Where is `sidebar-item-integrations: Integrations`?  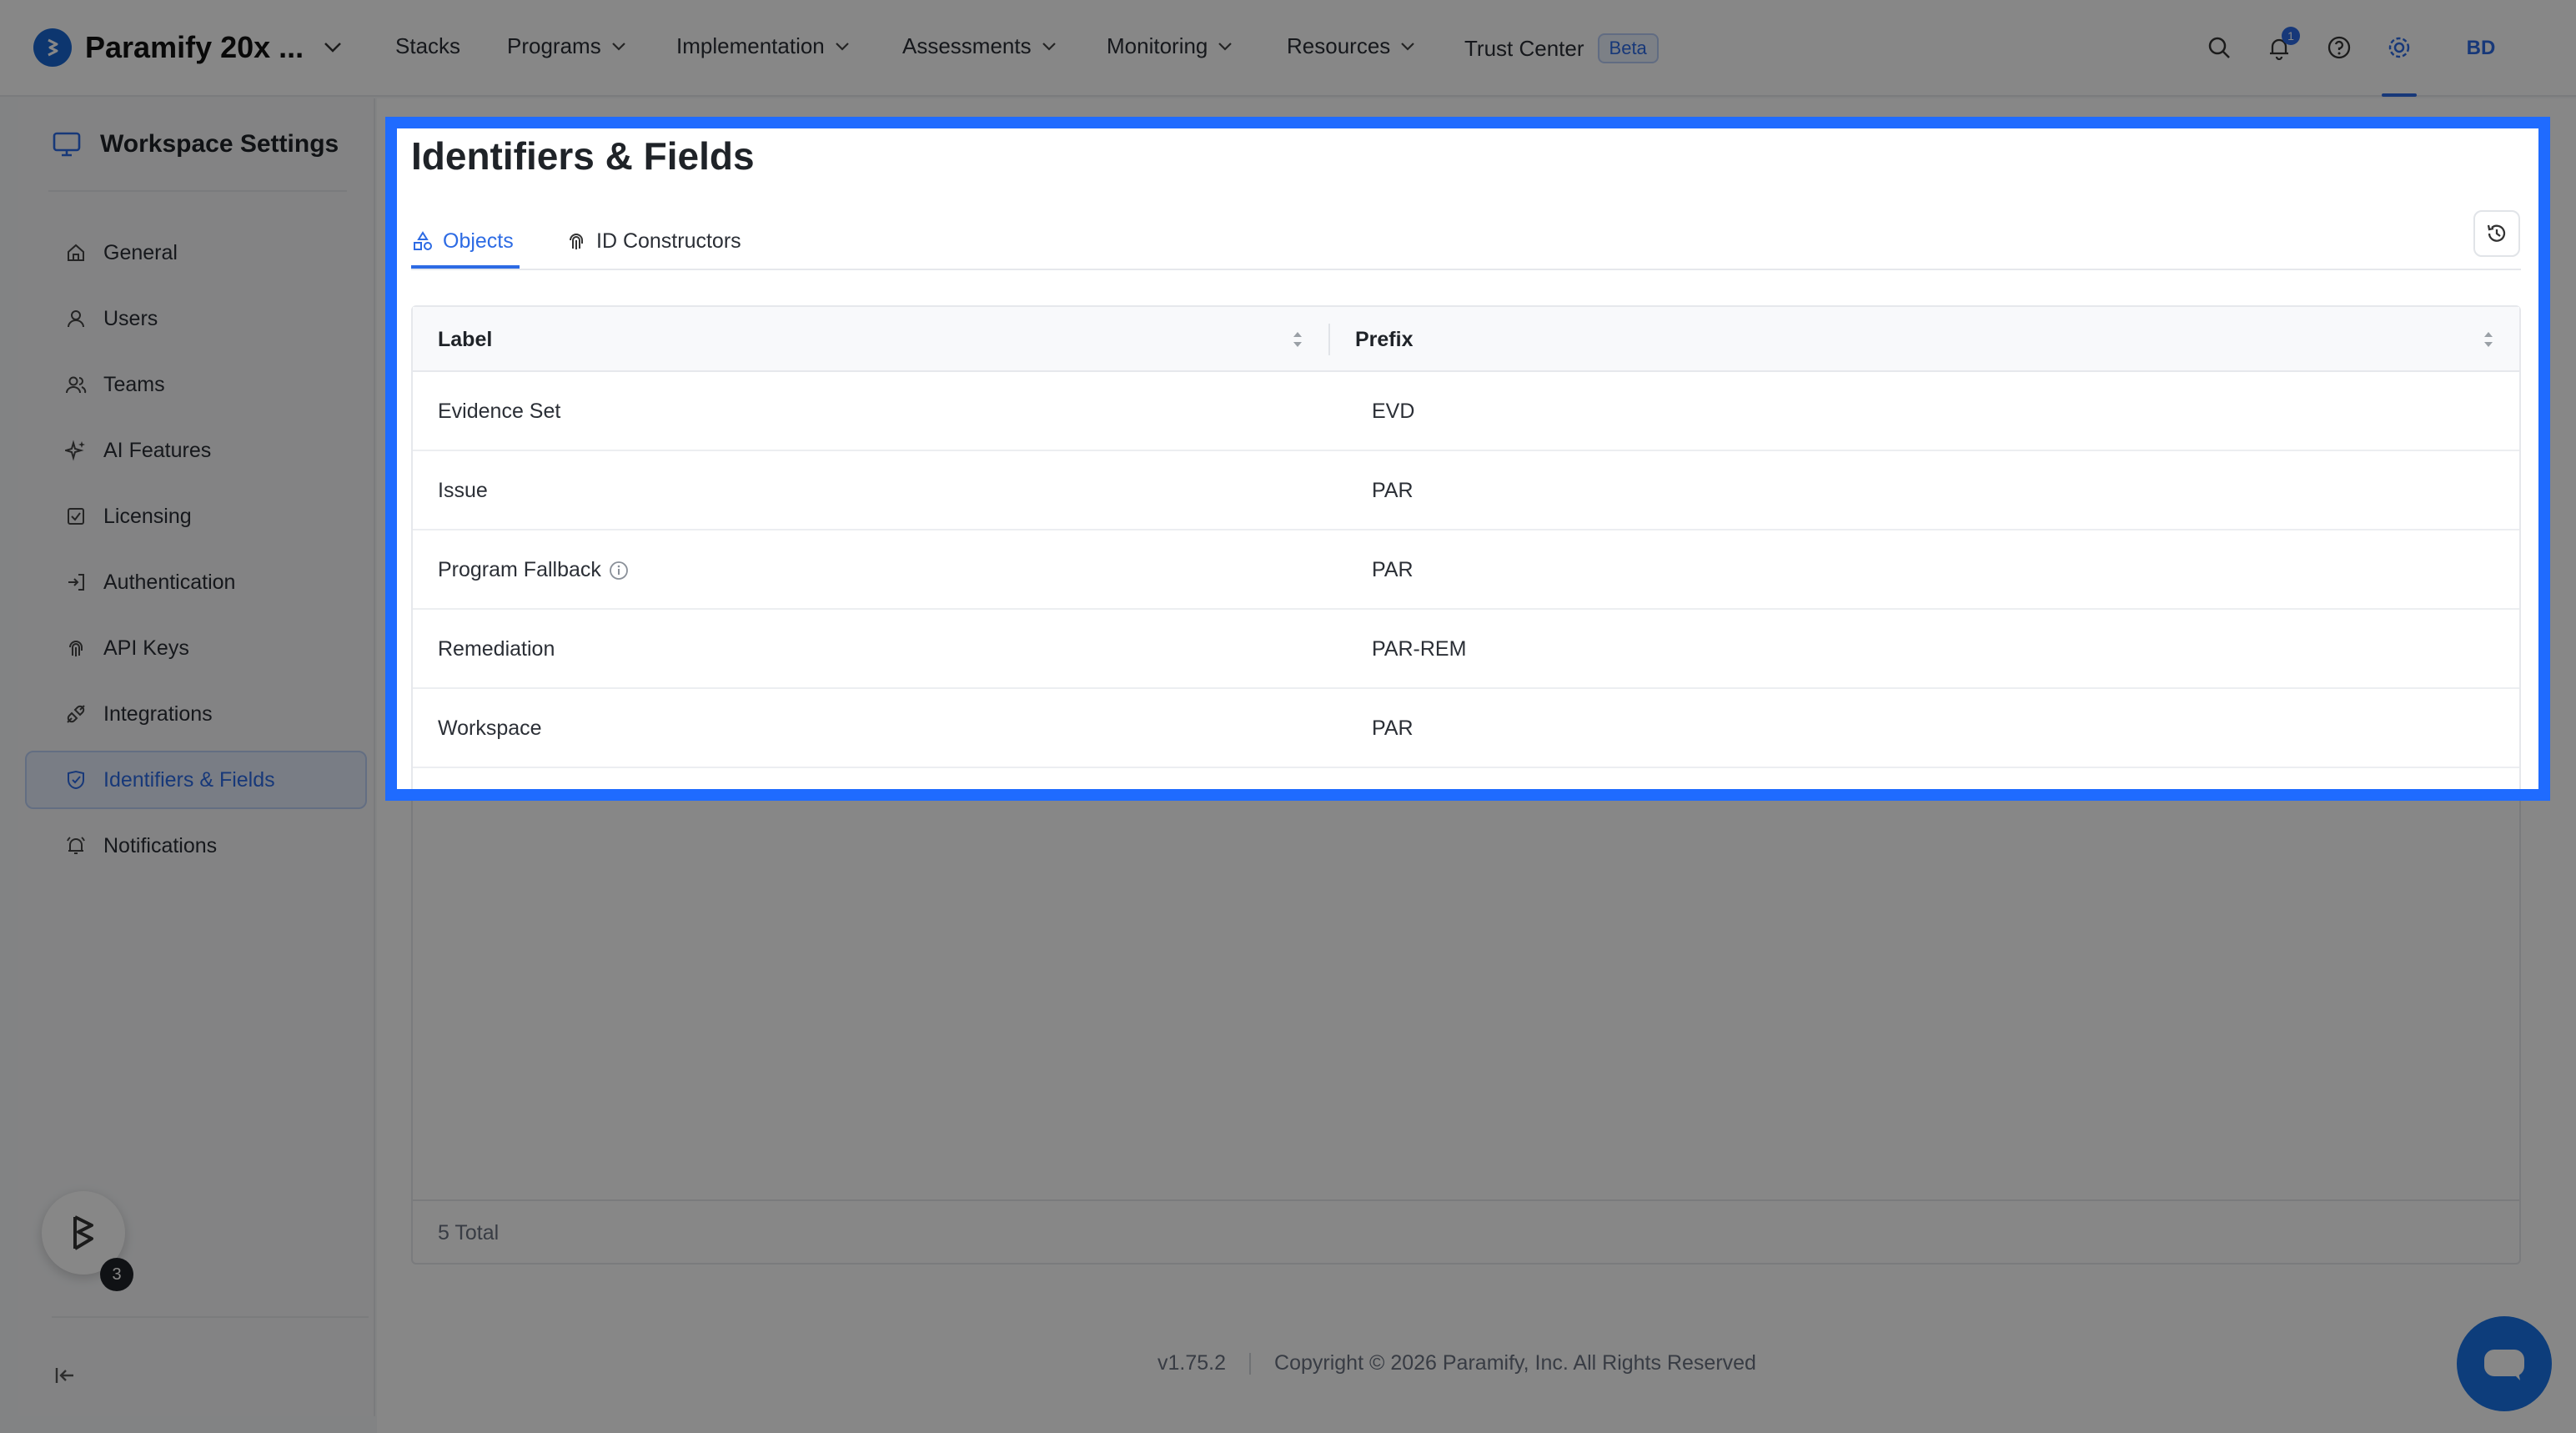 sidebar-item-integrations: Integrations is located at coordinates (196, 714).